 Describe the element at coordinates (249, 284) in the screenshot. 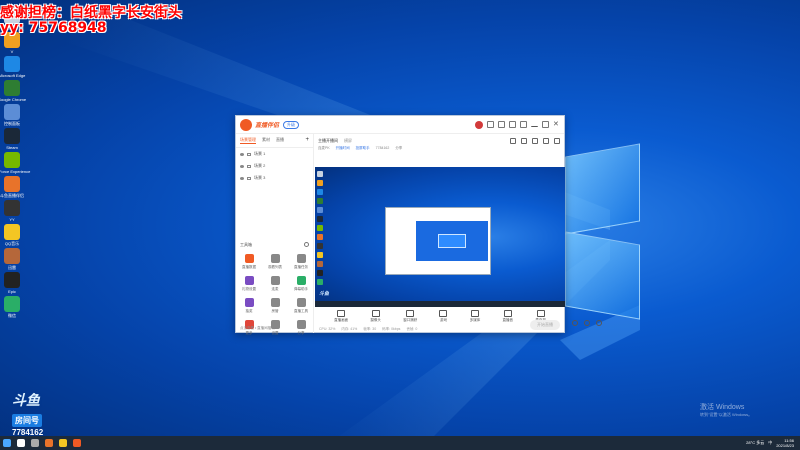

I see `tool-item: 礼物设置` at that location.